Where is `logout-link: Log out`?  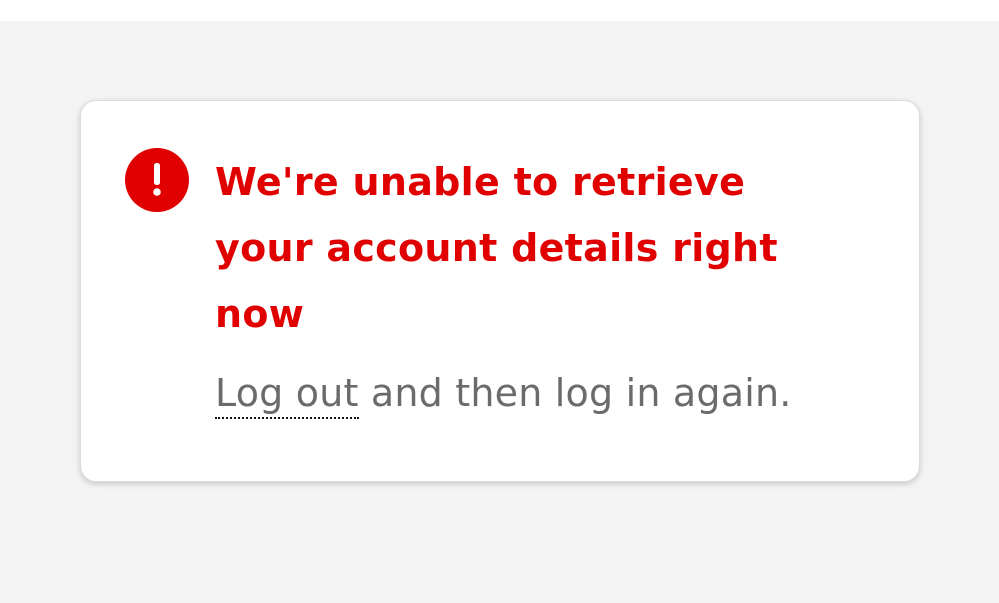
logout-link: Log out is located at coordinates (287, 395).